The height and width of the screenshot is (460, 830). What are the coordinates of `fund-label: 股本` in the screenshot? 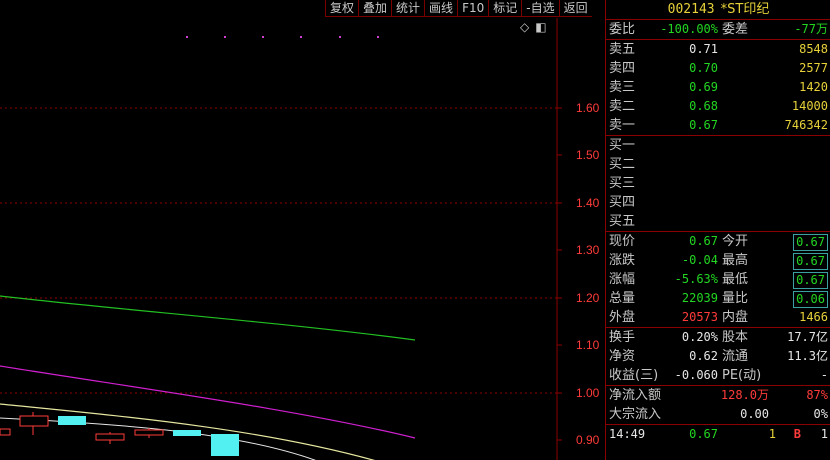 It's located at (735, 337).